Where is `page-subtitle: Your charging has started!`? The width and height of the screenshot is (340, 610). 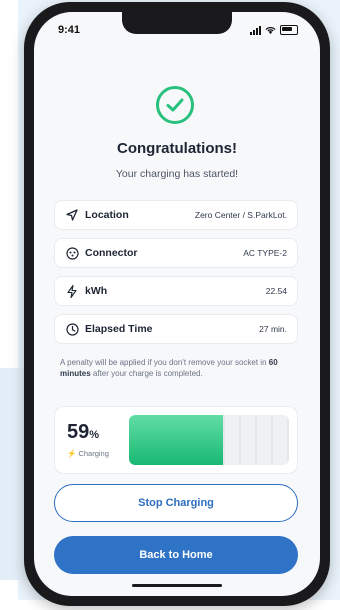
page-subtitle: Your charging has started! is located at coordinates (177, 174).